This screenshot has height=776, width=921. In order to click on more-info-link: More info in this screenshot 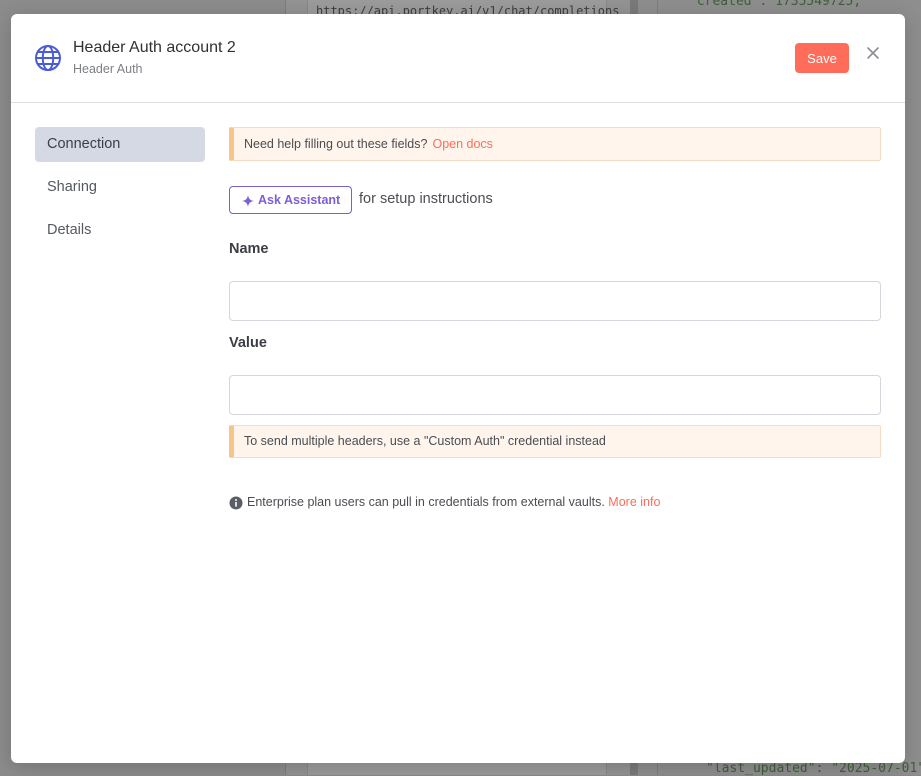, I will do `click(634, 502)`.